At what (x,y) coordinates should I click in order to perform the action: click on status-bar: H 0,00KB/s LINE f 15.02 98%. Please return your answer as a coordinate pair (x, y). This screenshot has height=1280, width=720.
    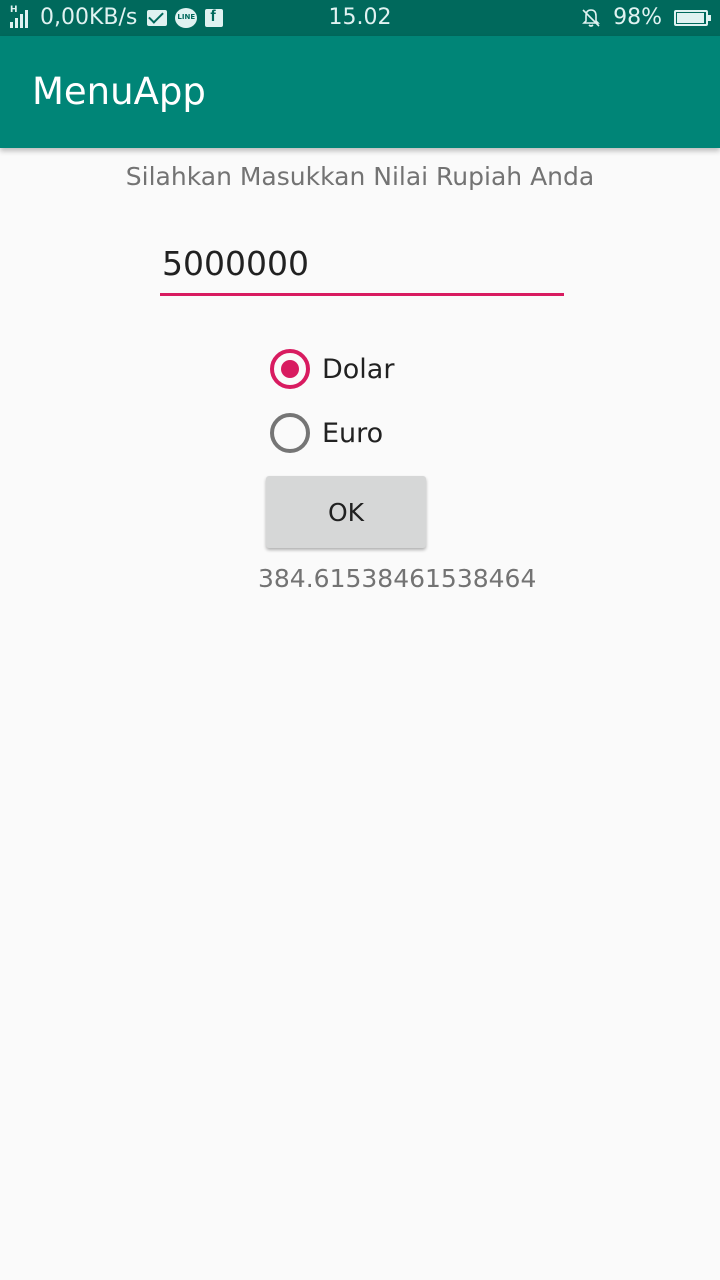
    Looking at the image, I should click on (360, 18).